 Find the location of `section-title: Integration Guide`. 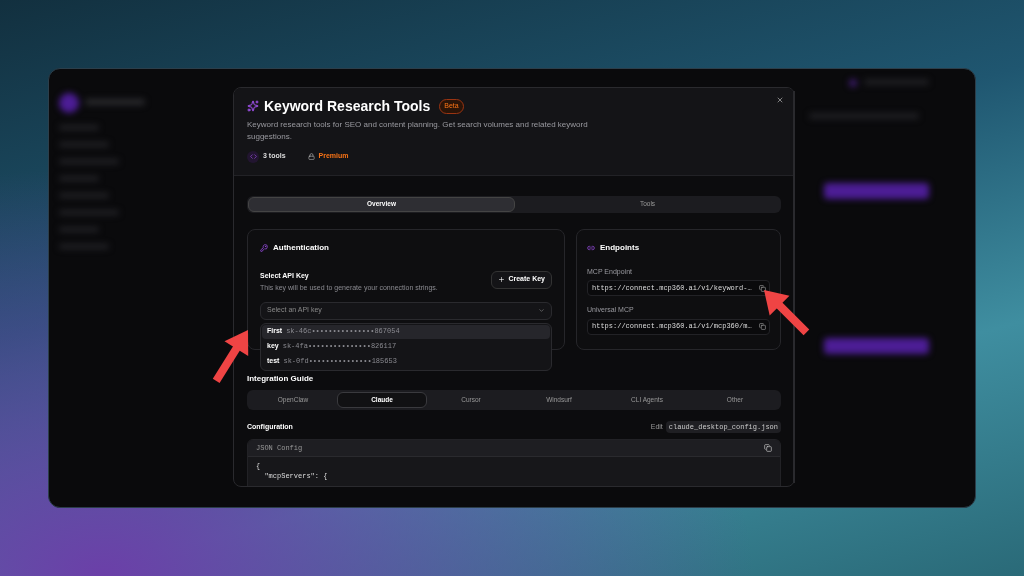

section-title: Integration Guide is located at coordinates (281, 378).